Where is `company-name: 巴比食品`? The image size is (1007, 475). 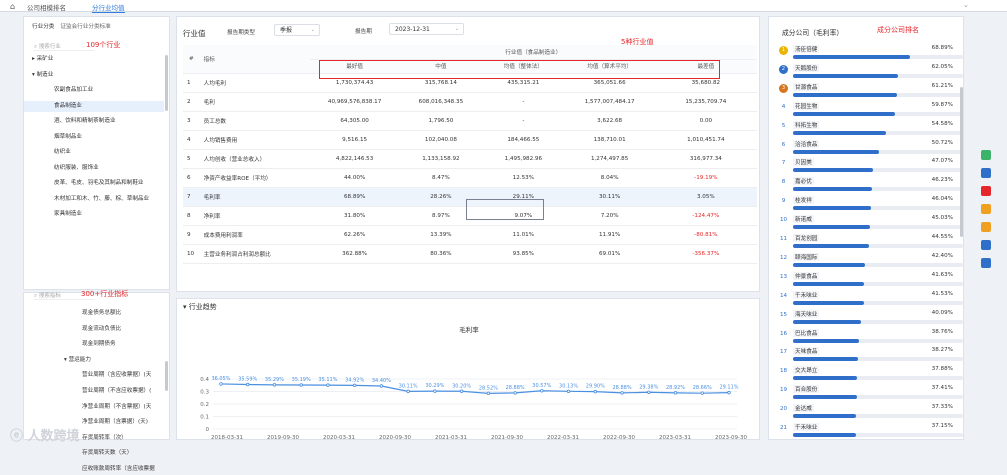
company-name: 巴比食品 is located at coordinates (806, 332).